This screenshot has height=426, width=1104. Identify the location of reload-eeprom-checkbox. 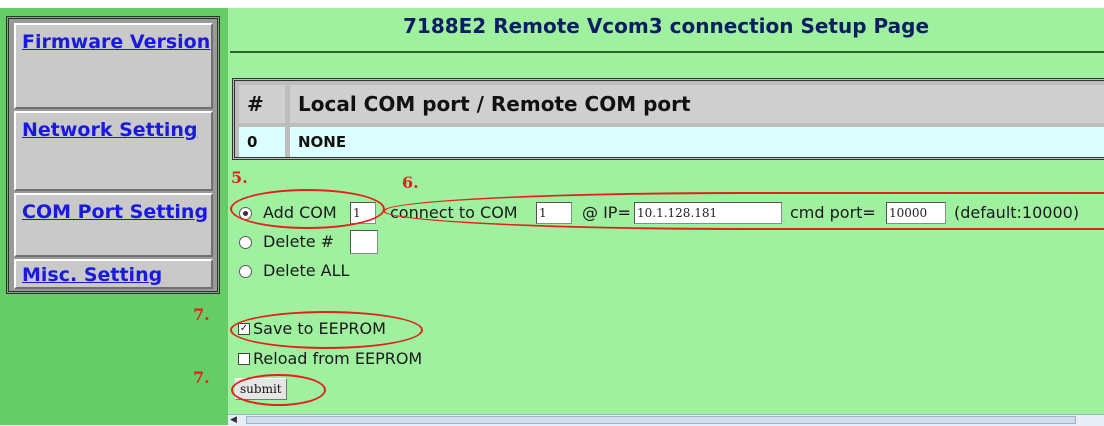
(244, 359).